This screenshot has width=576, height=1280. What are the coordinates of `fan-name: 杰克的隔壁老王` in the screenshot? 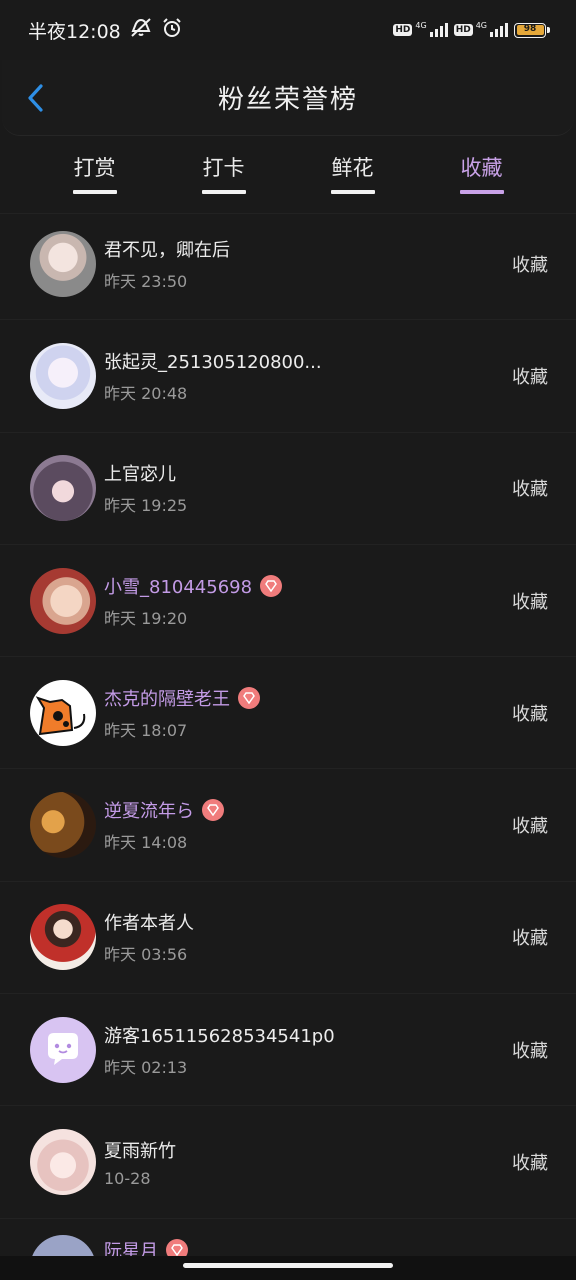 It's located at (167, 699).